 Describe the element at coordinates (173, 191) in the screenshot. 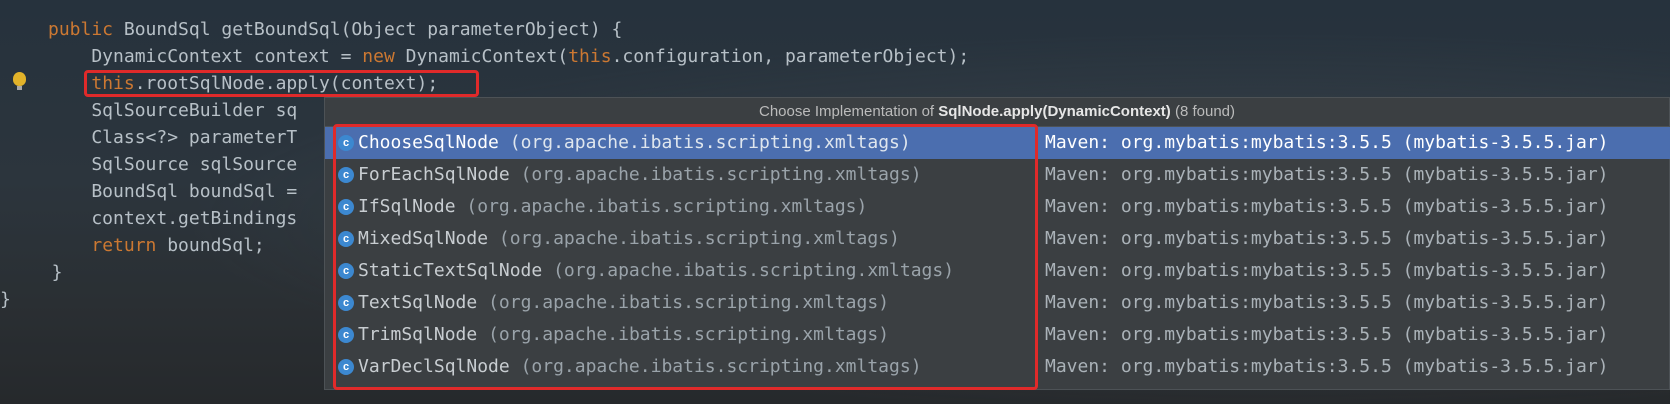

I see `code-text: BoundSql boundSql =` at that location.